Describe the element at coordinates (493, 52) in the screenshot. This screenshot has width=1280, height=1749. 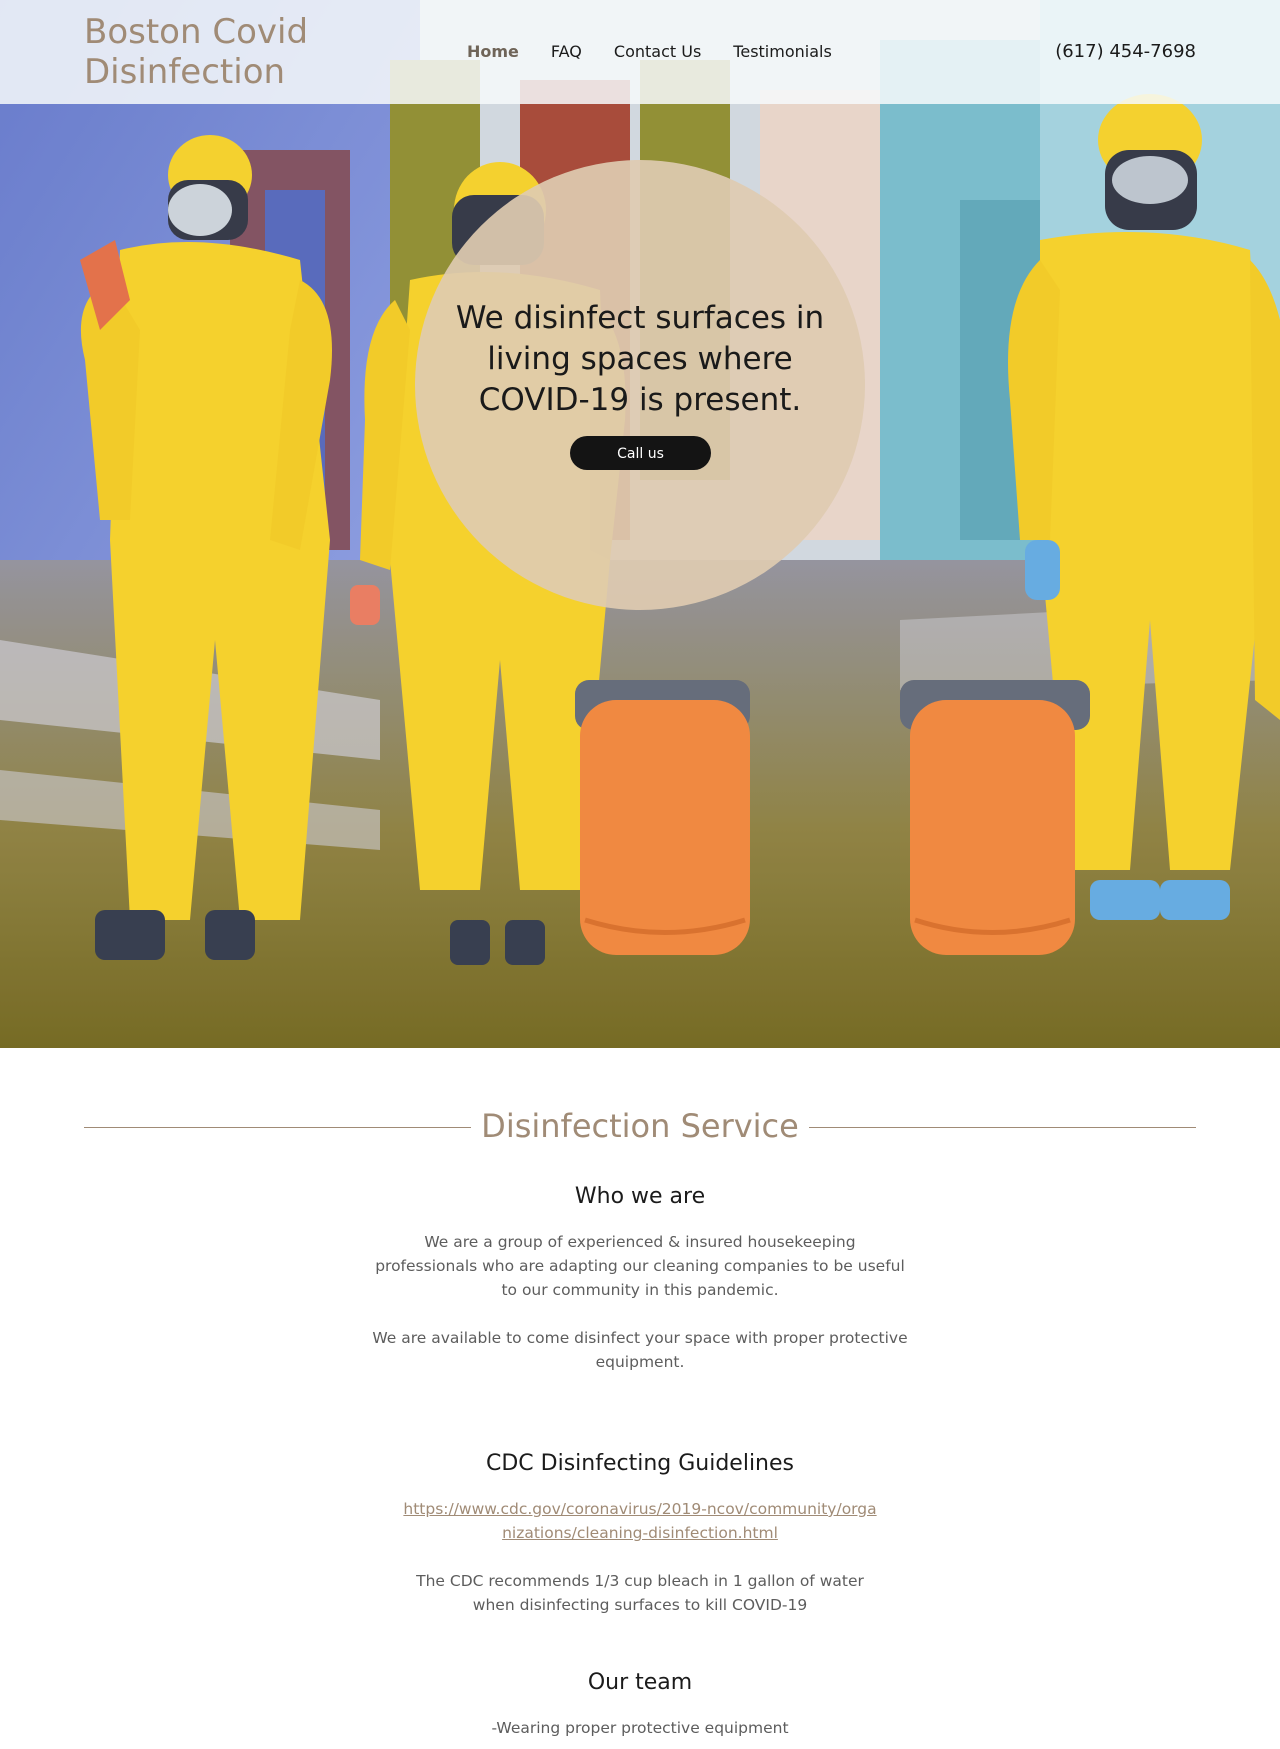
I see `nav-item-home: Home` at that location.